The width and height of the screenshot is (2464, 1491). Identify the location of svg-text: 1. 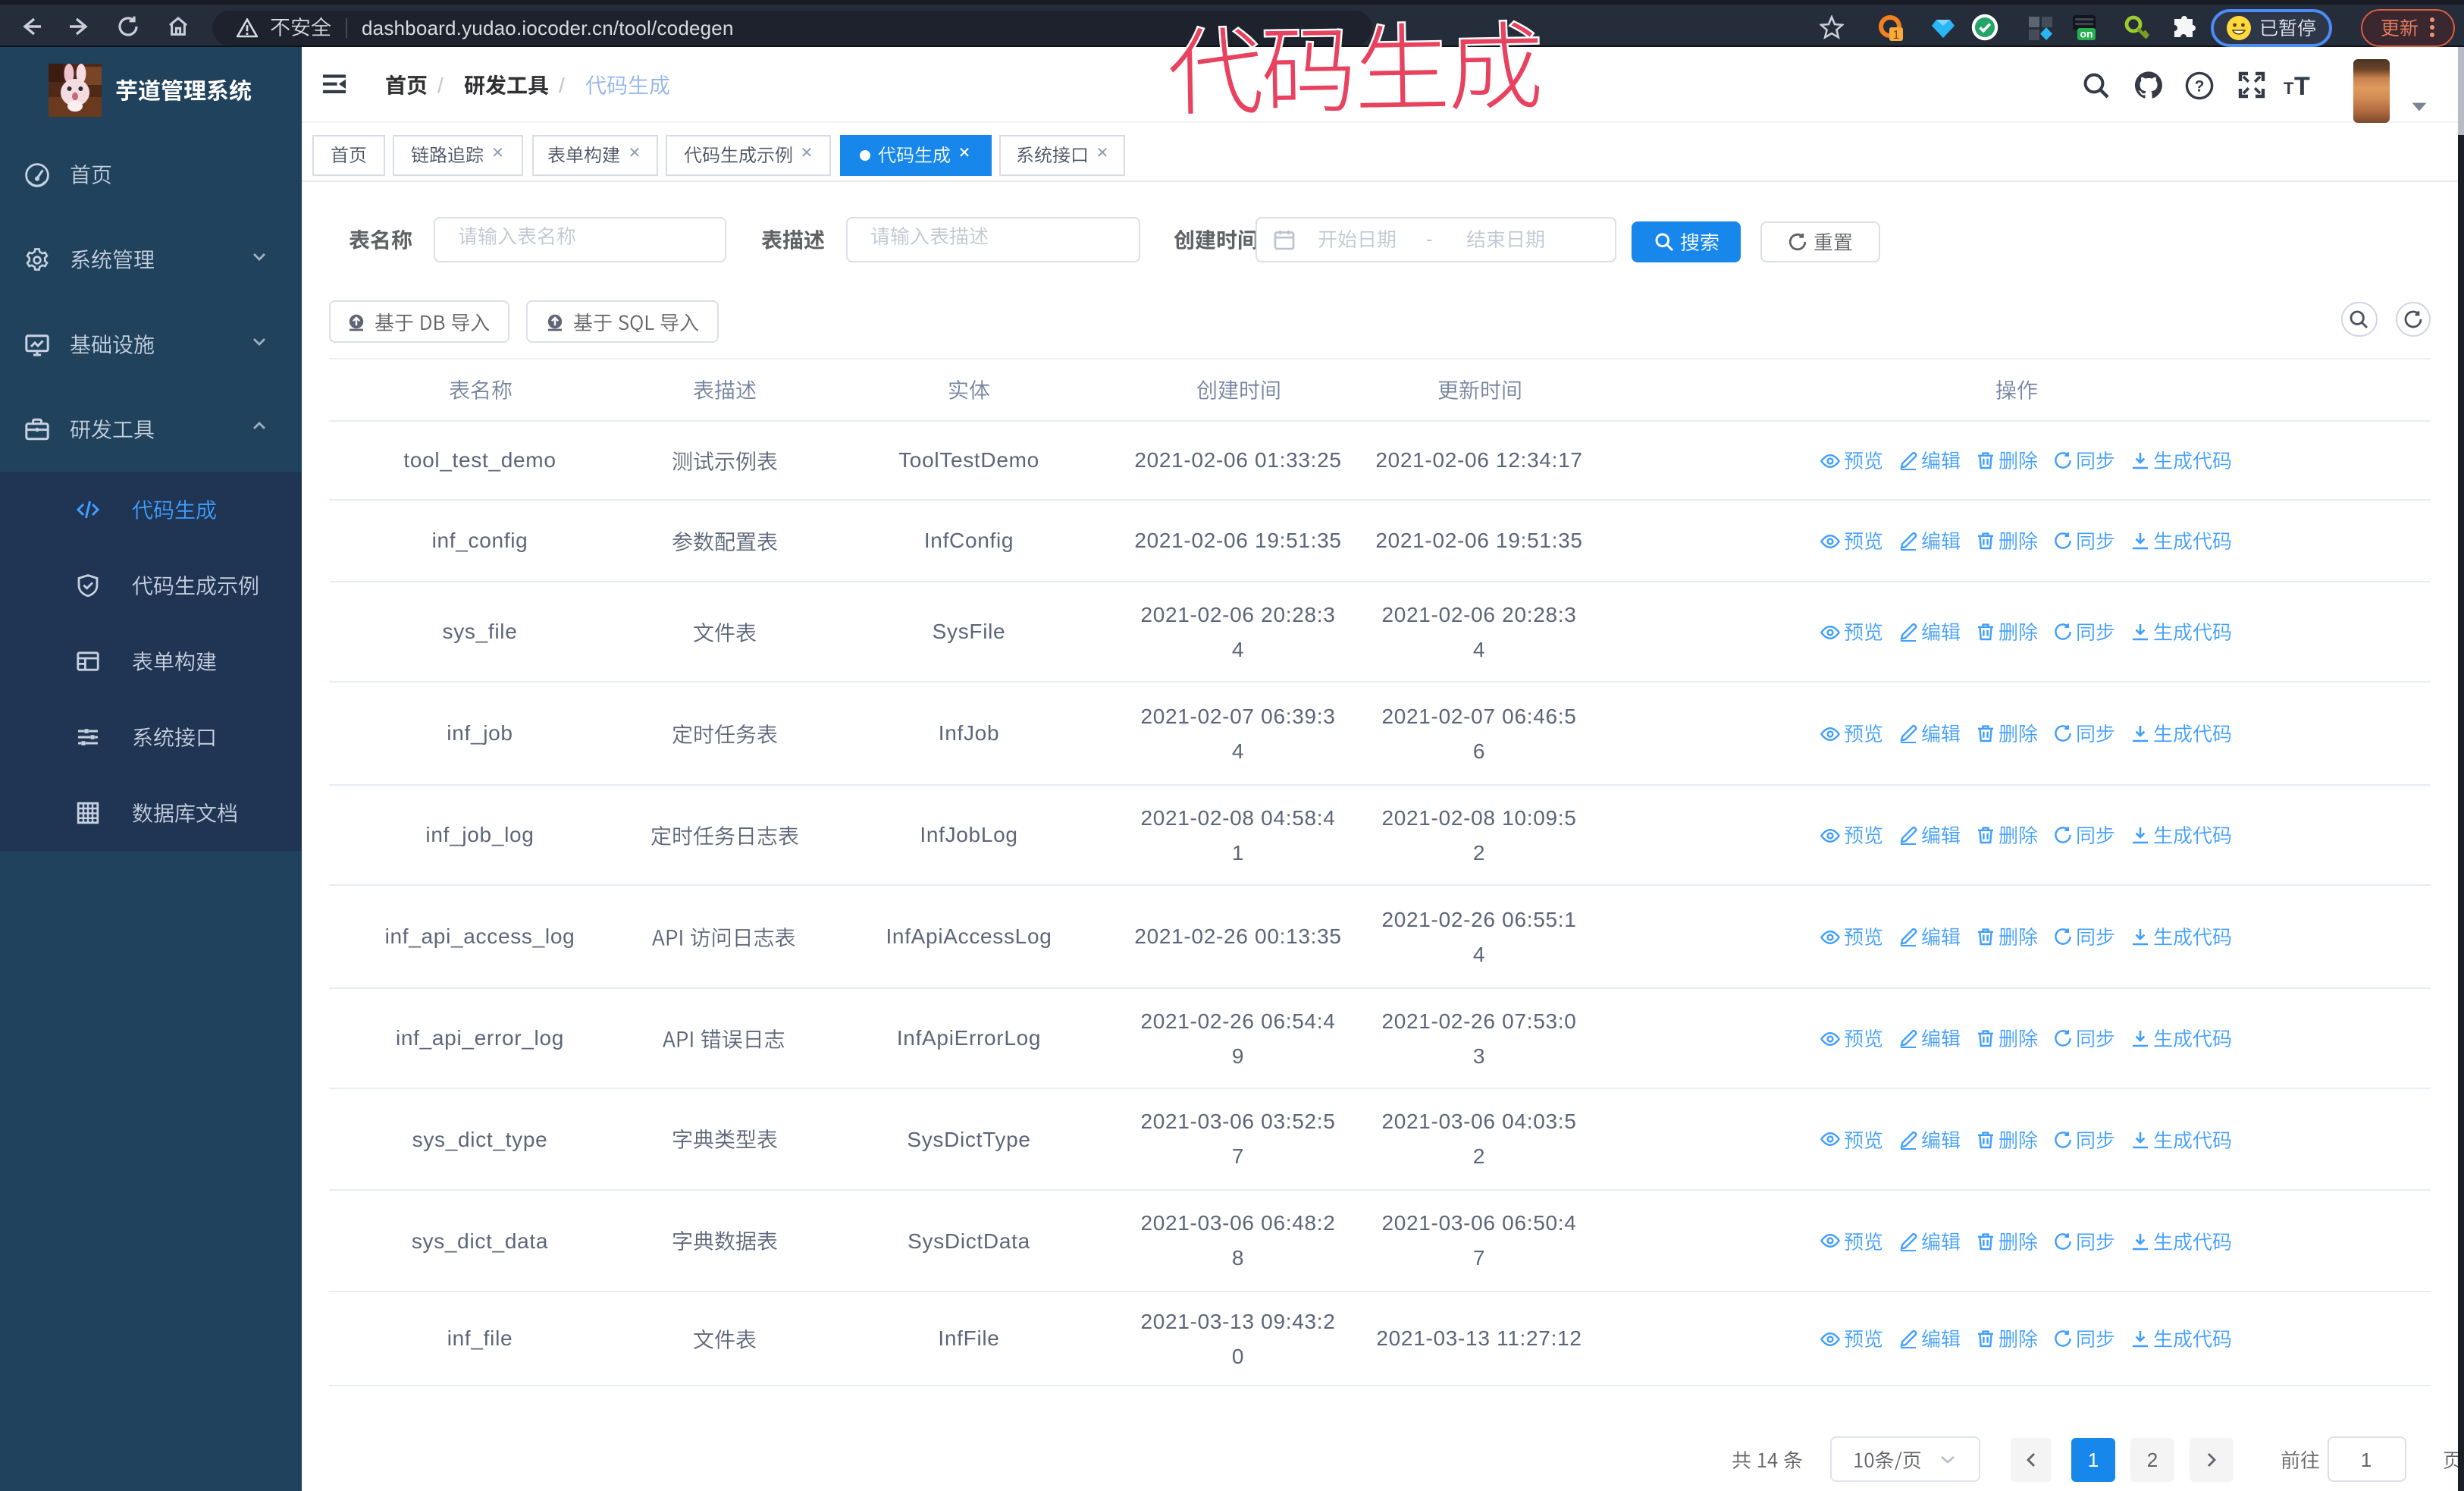
(1896, 34).